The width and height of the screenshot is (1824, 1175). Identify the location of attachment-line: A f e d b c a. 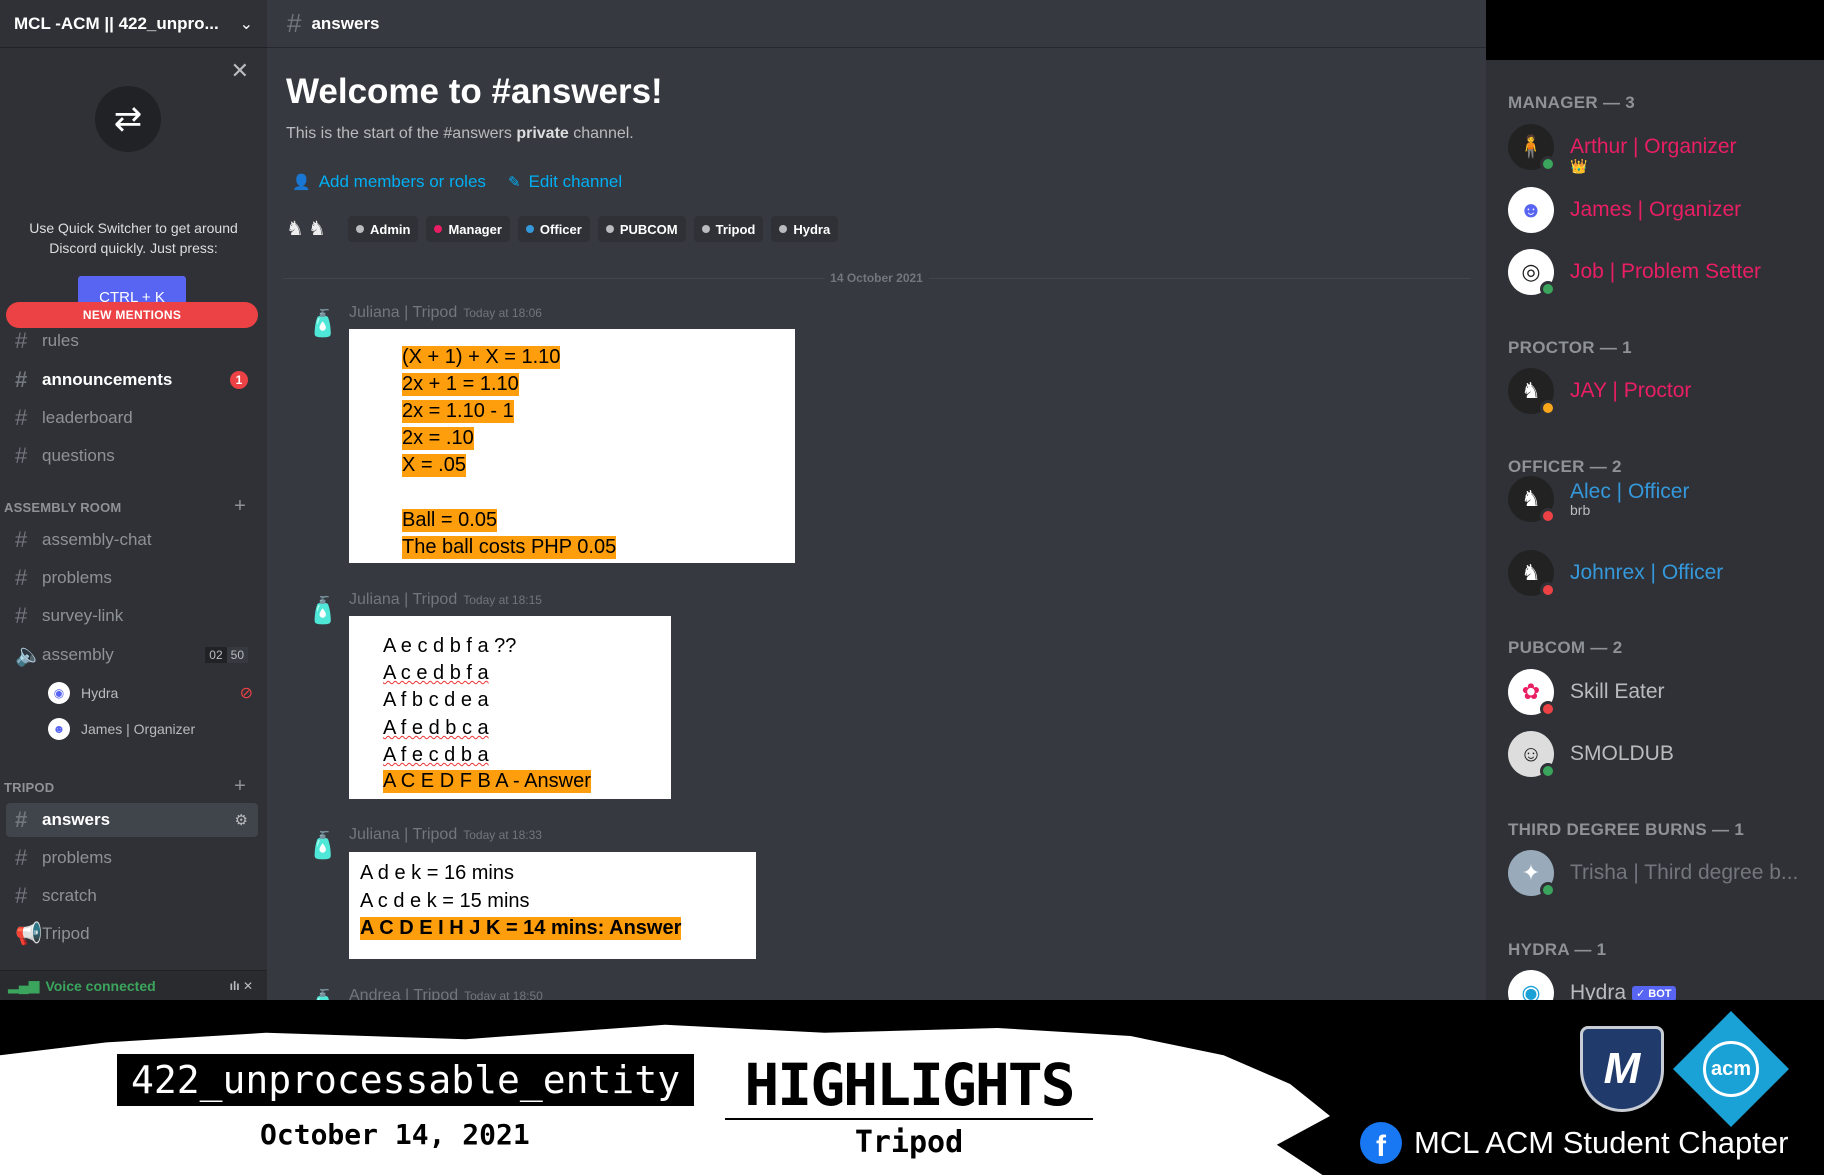
(436, 728).